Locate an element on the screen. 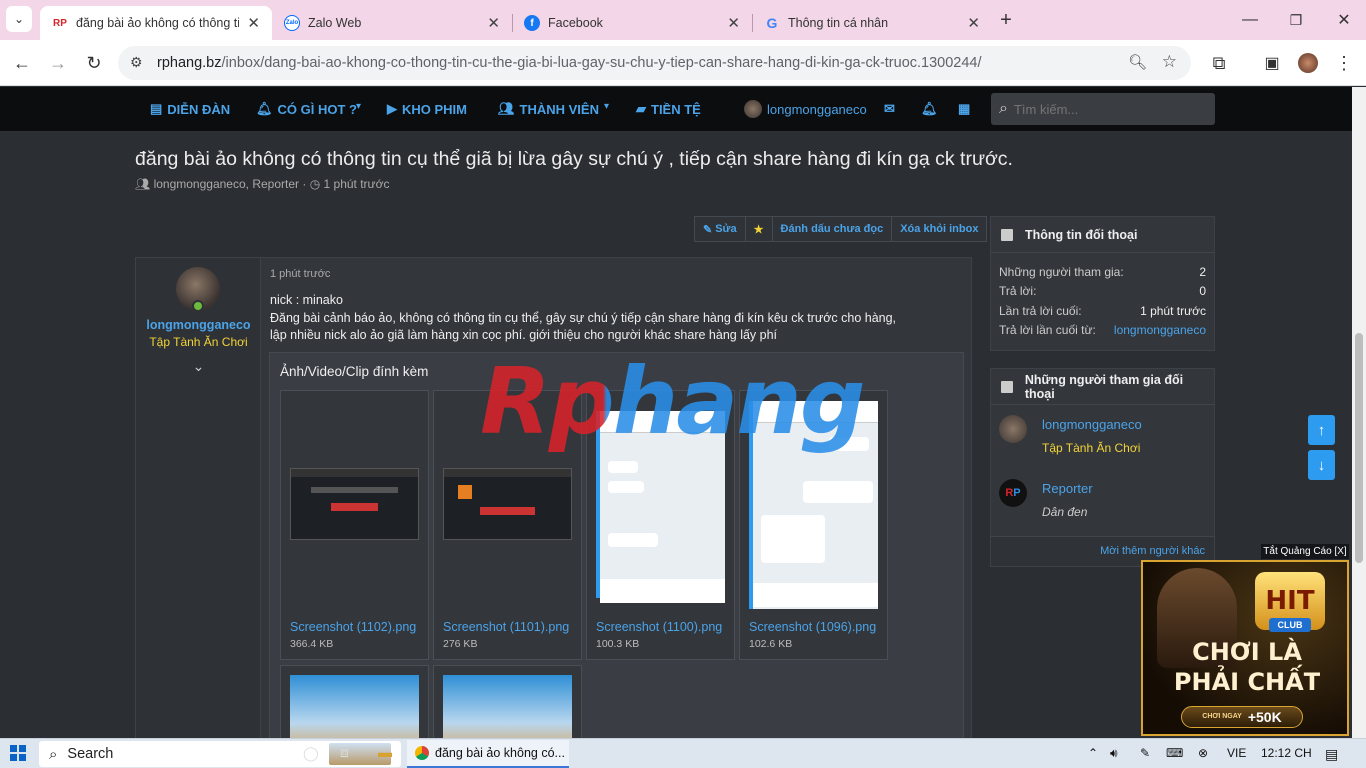 The width and height of the screenshot is (1366, 768). bookmark-star-icon: ☆ is located at coordinates (1169, 62).